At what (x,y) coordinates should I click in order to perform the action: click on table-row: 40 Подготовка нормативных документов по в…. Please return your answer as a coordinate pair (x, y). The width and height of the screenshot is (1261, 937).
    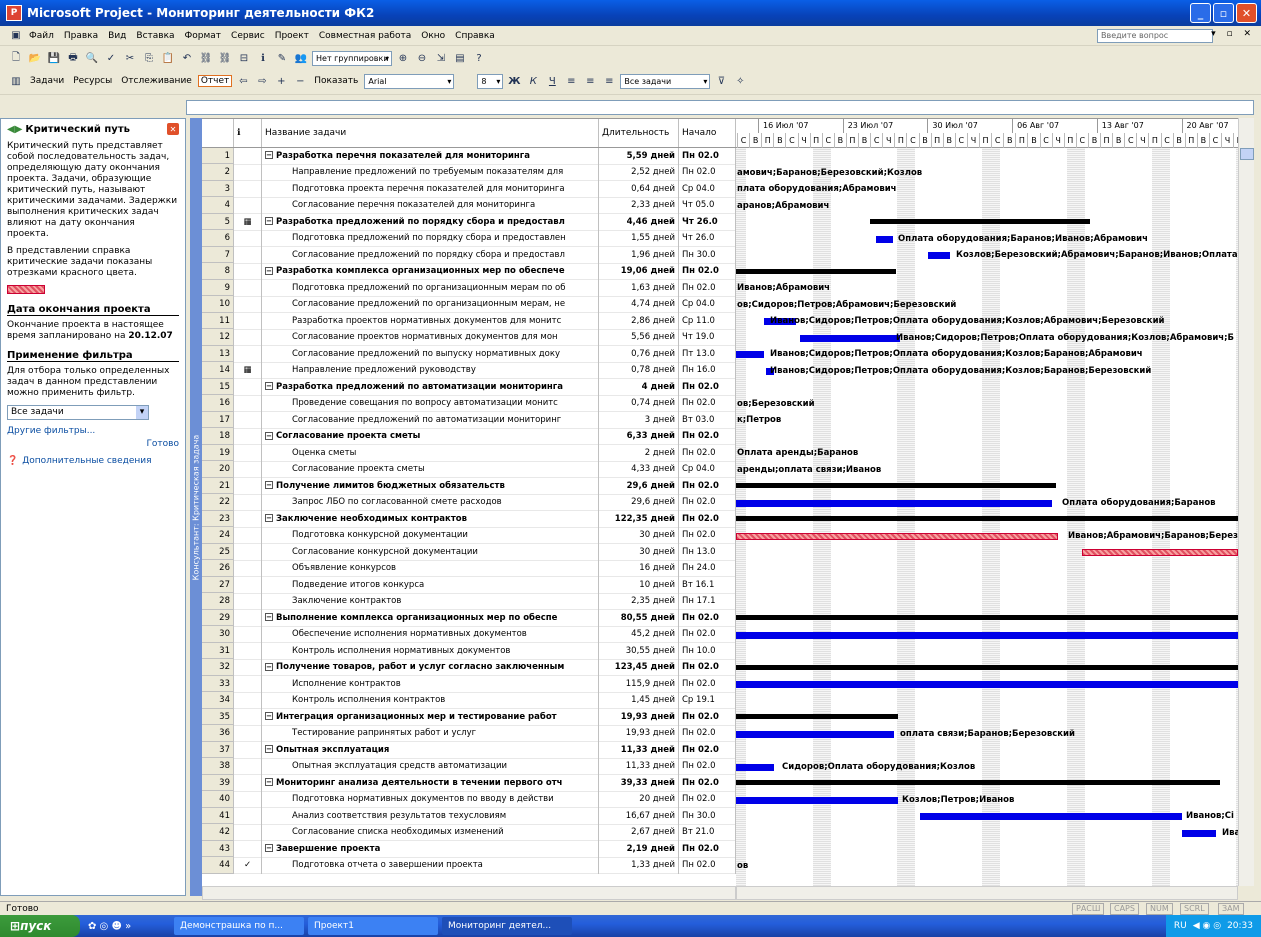
    Looking at the image, I should click on (469, 799).